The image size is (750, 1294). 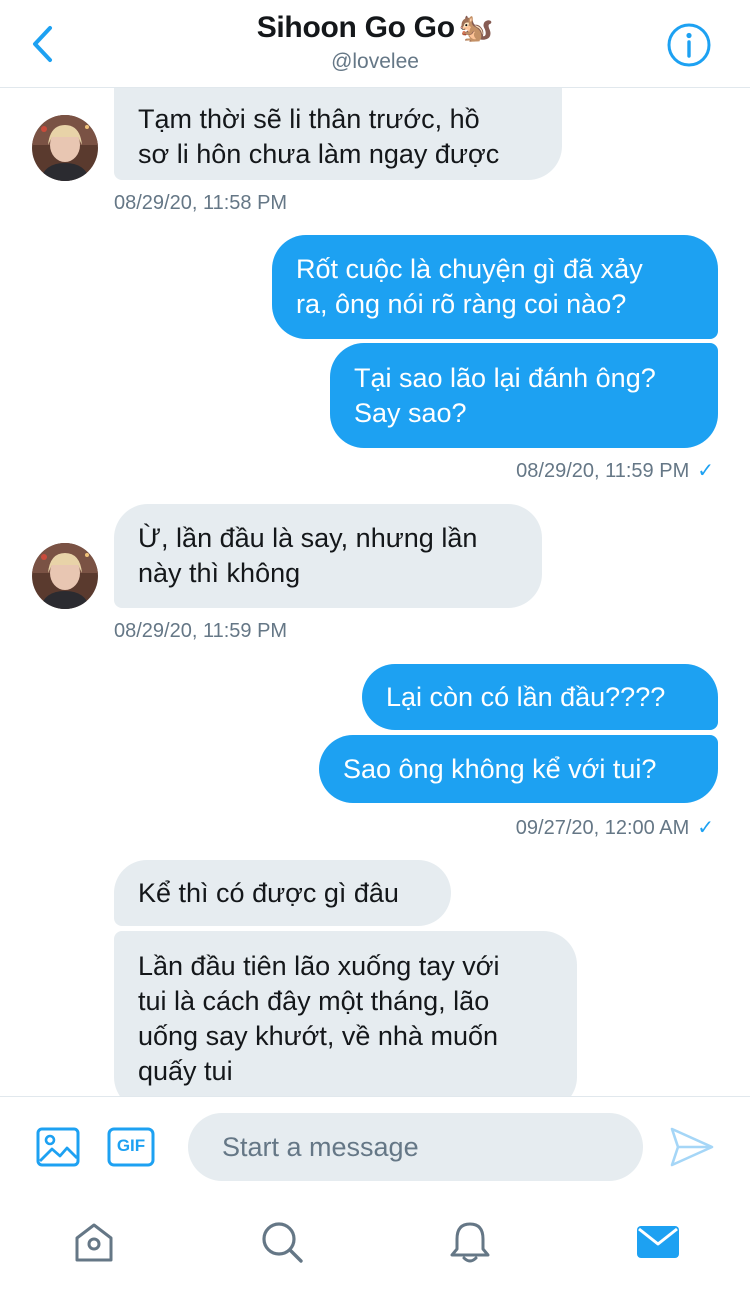 What do you see at coordinates (355, 27) in the screenshot?
I see `contact-name: Sihoon Go Go` at bounding box center [355, 27].